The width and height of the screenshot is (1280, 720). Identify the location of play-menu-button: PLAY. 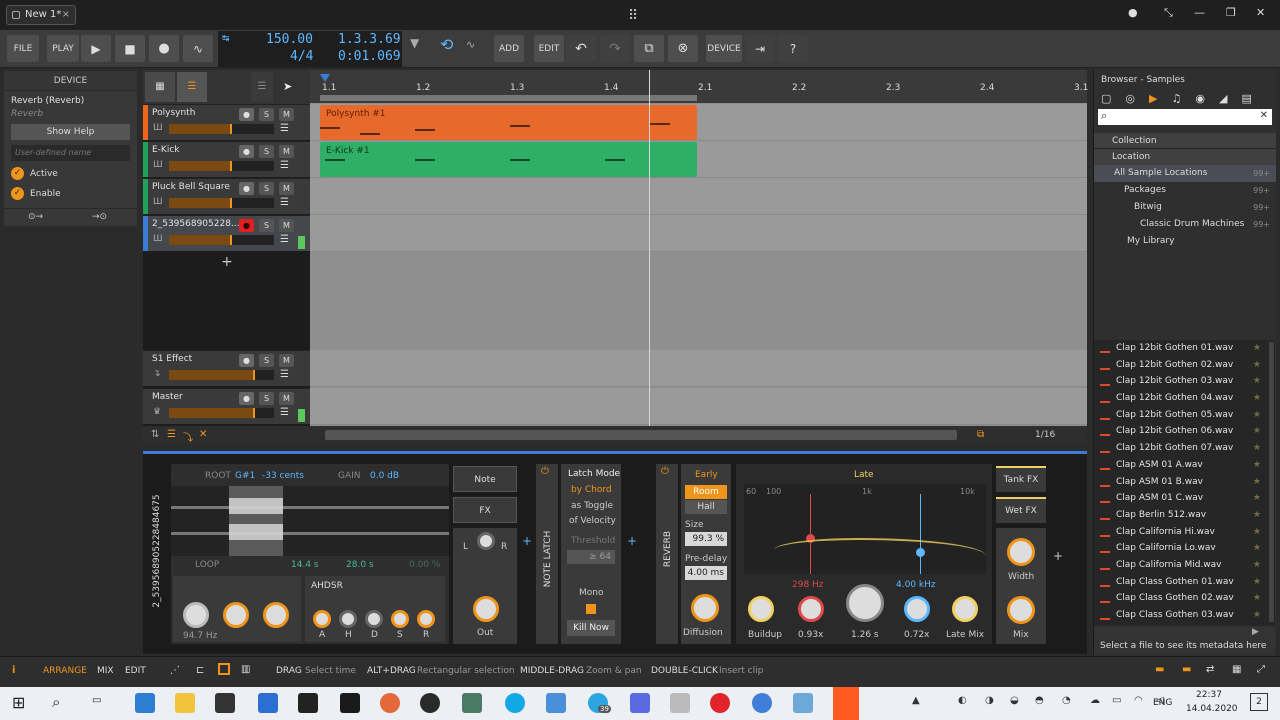
(63, 48).